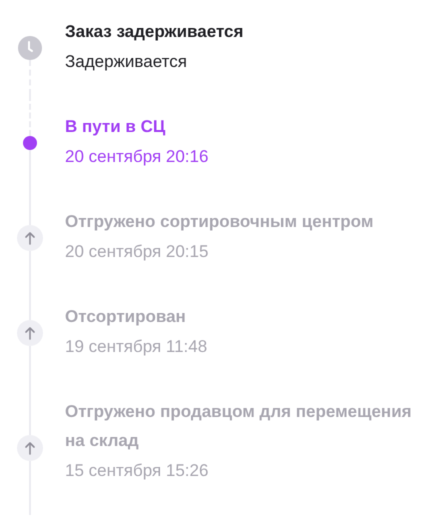  Describe the element at coordinates (219, 222) in the screenshot. I see `status-title: Отгружено сортировочным центром` at that location.